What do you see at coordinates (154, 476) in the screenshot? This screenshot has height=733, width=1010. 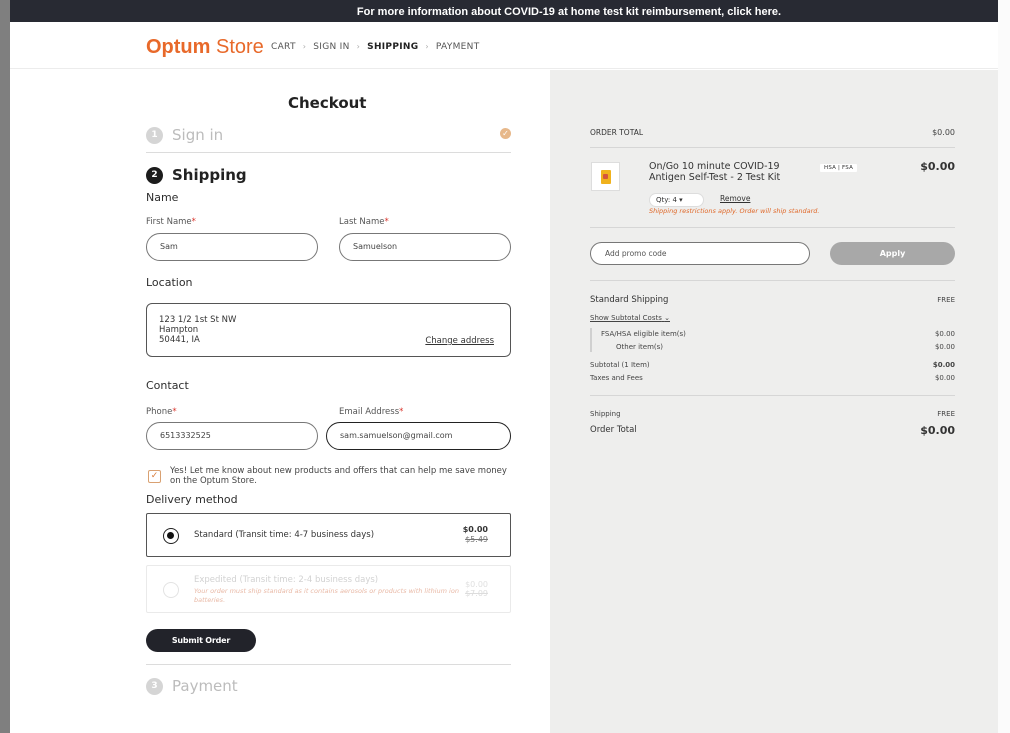 I see `optin-checkbox: ✓` at bounding box center [154, 476].